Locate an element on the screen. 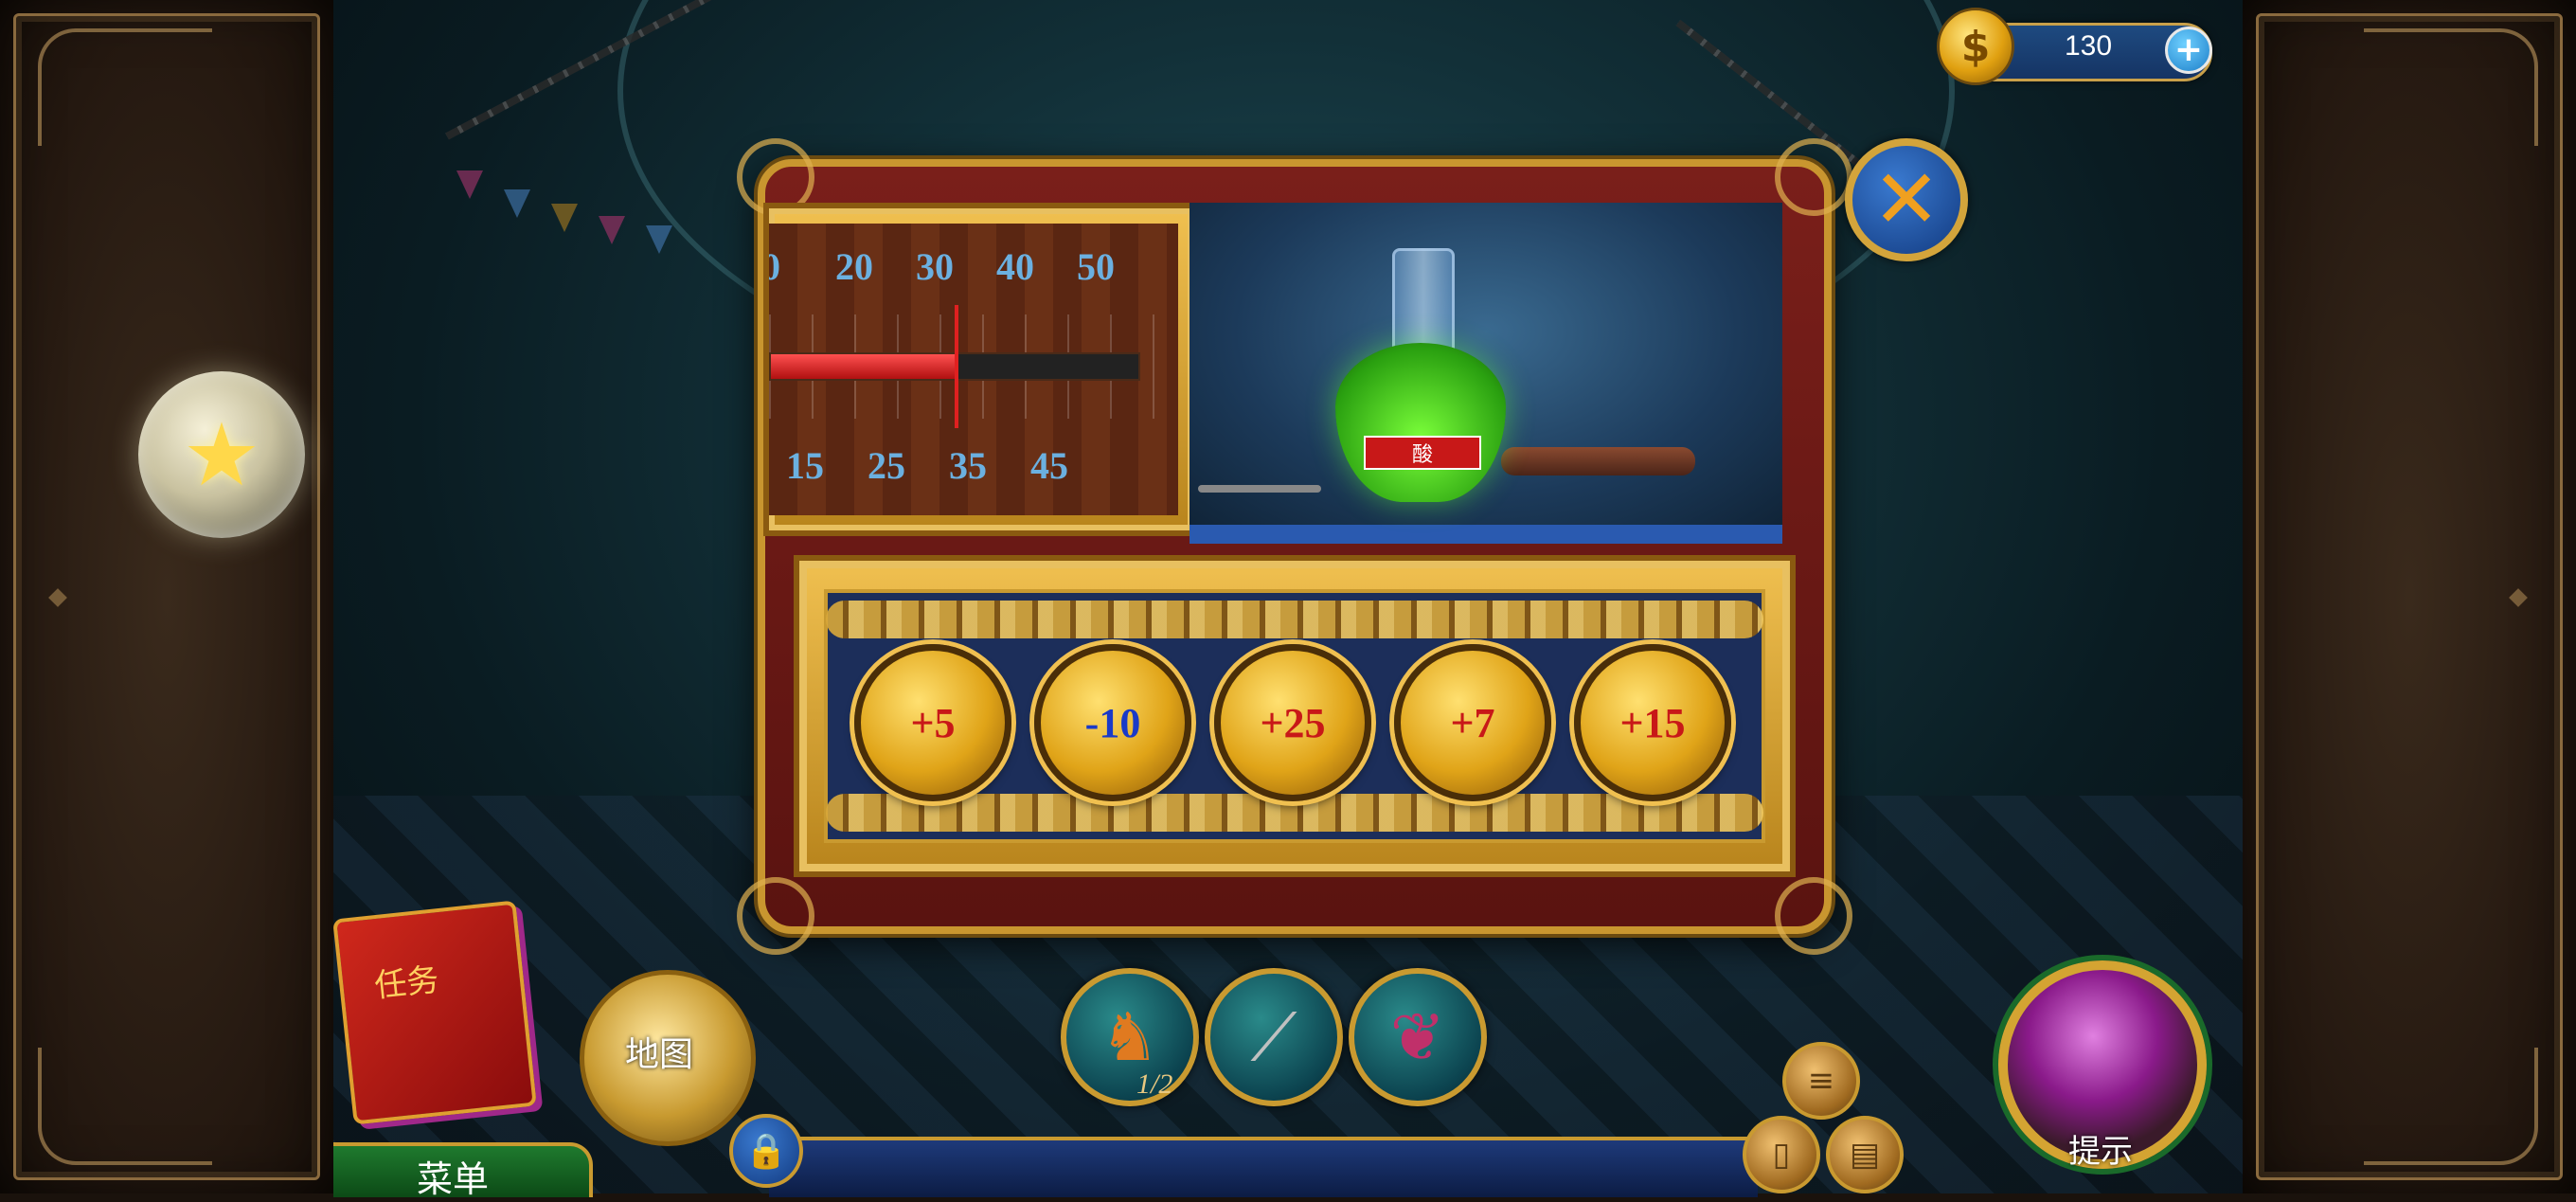  gauge-bottom-label: 25 is located at coordinates (886, 465).